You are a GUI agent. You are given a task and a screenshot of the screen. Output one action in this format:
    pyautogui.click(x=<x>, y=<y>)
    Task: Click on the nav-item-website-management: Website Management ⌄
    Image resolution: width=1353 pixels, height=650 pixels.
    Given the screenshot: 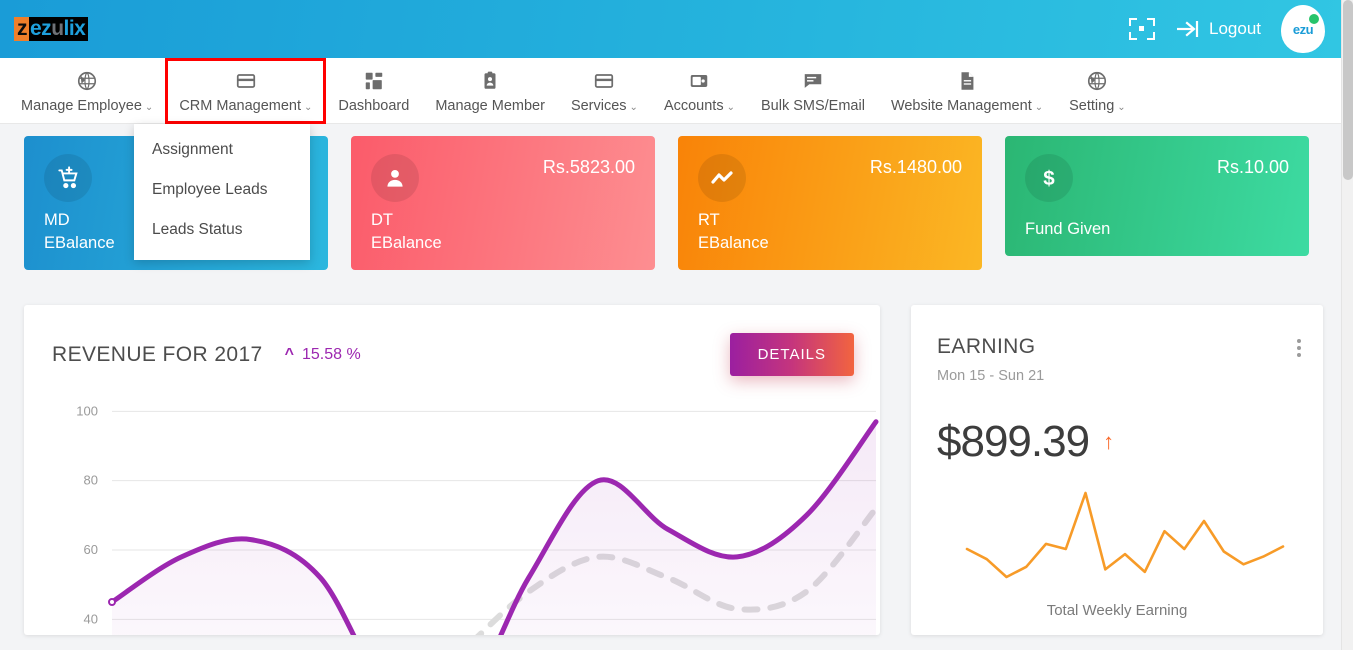 What is the action you would take?
    pyautogui.click(x=967, y=91)
    